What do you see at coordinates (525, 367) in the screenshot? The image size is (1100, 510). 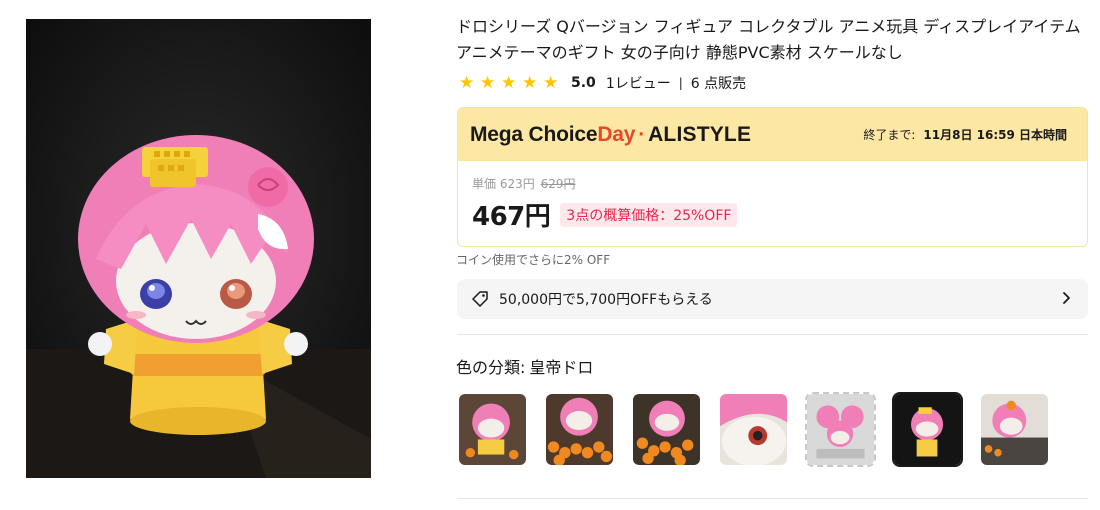 I see `variant-label: 色の分類: 皇帝ドロ` at bounding box center [525, 367].